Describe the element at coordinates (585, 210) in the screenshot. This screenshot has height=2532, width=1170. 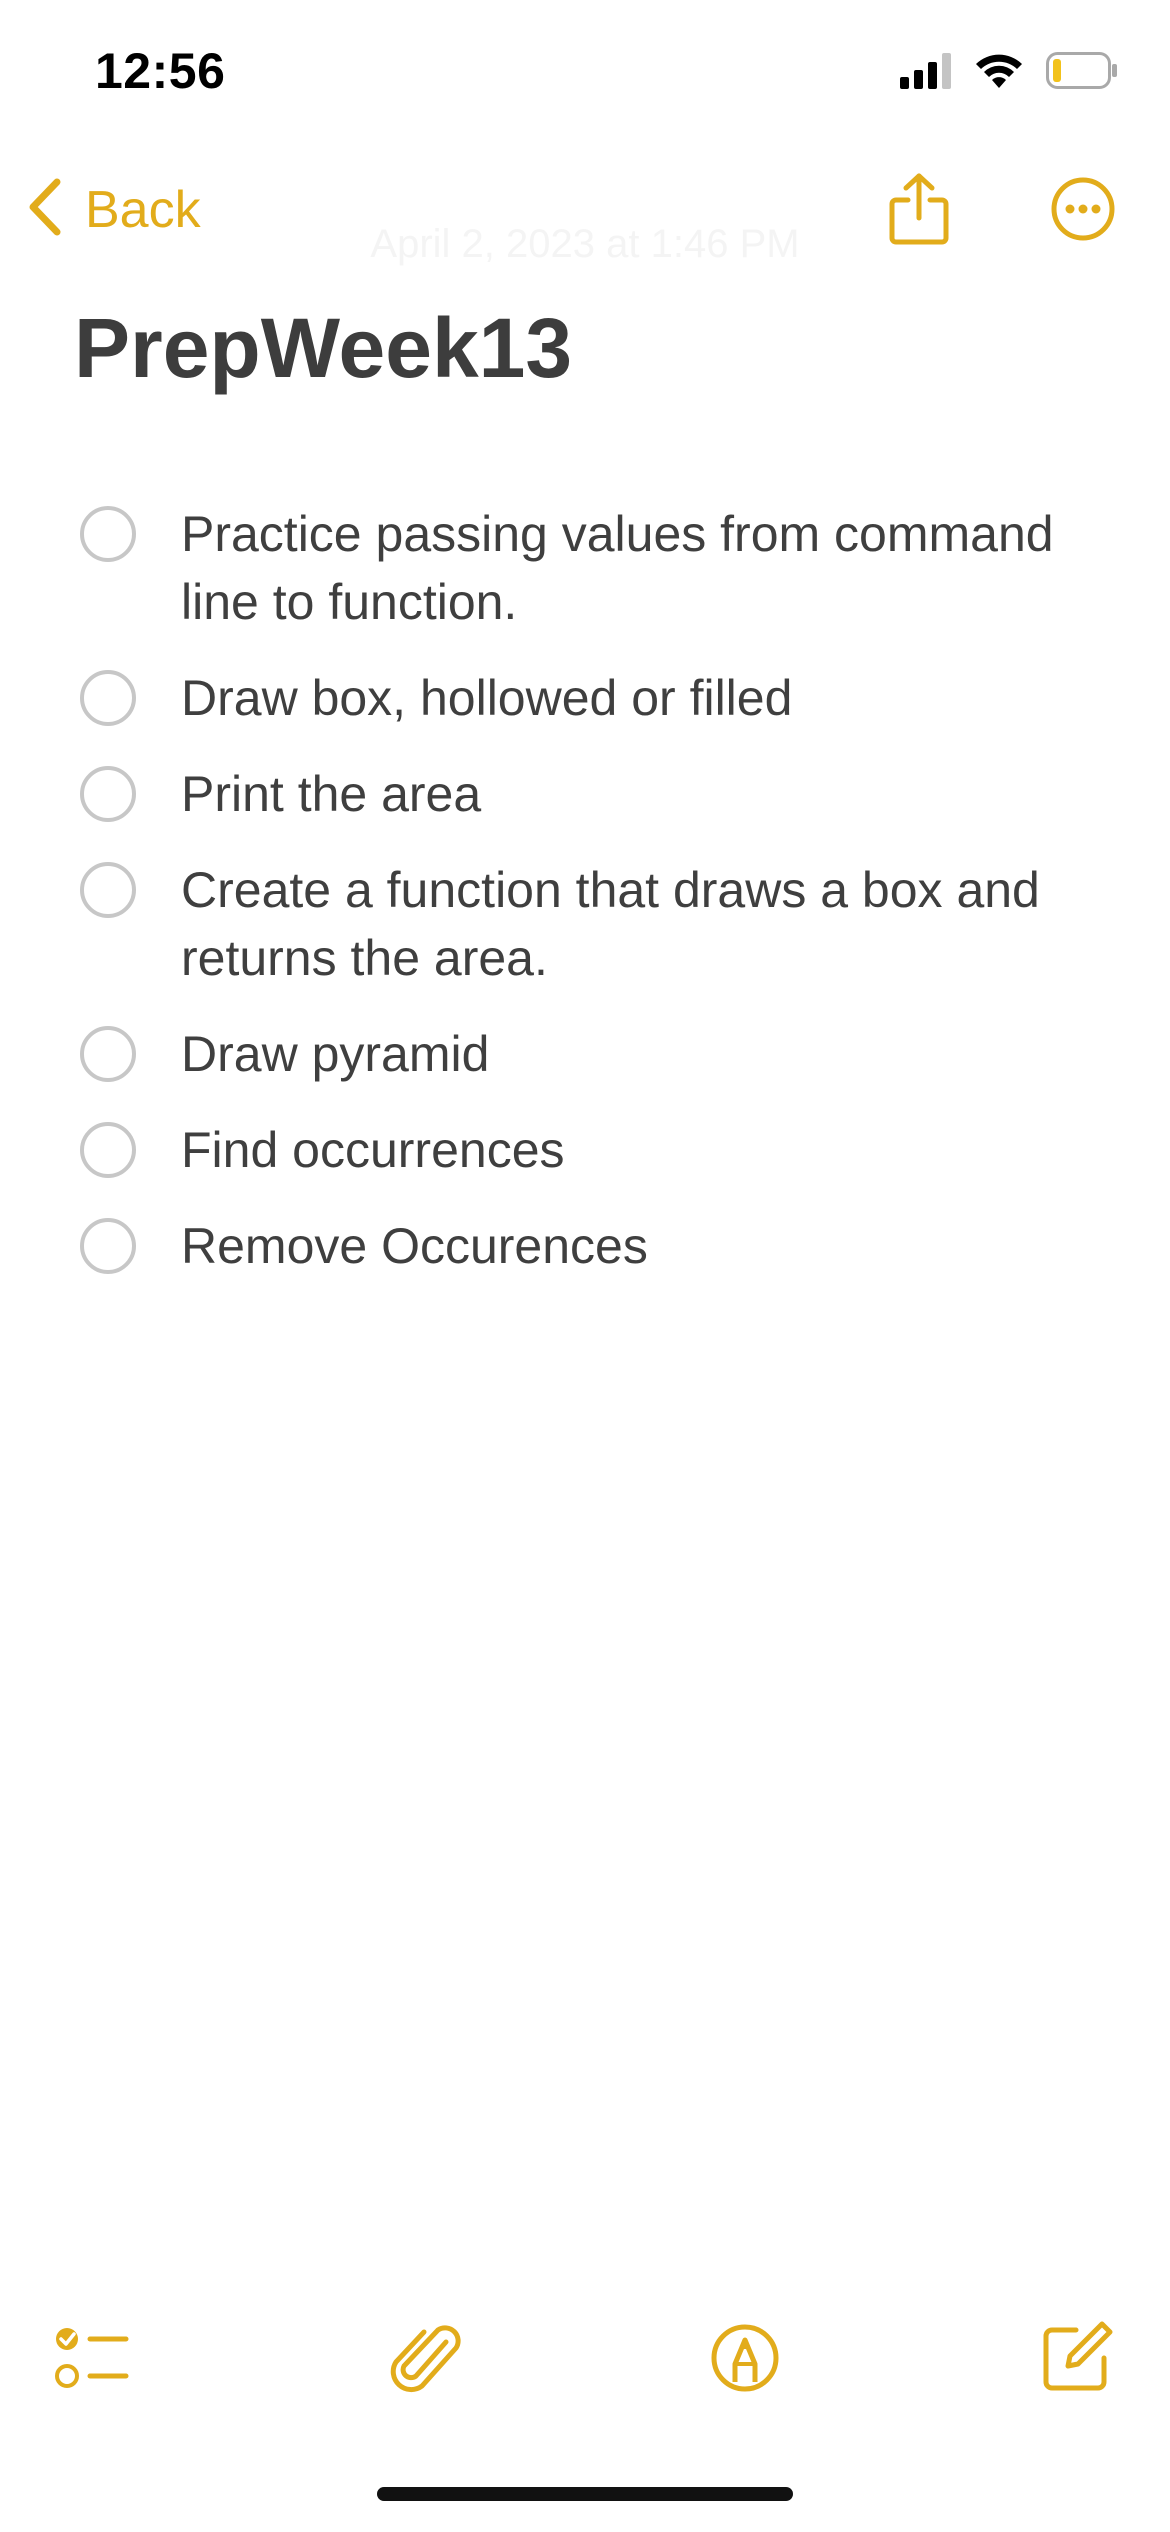
I see `nav-bar: April 2, 2023 at 1:46 PM Back` at that location.